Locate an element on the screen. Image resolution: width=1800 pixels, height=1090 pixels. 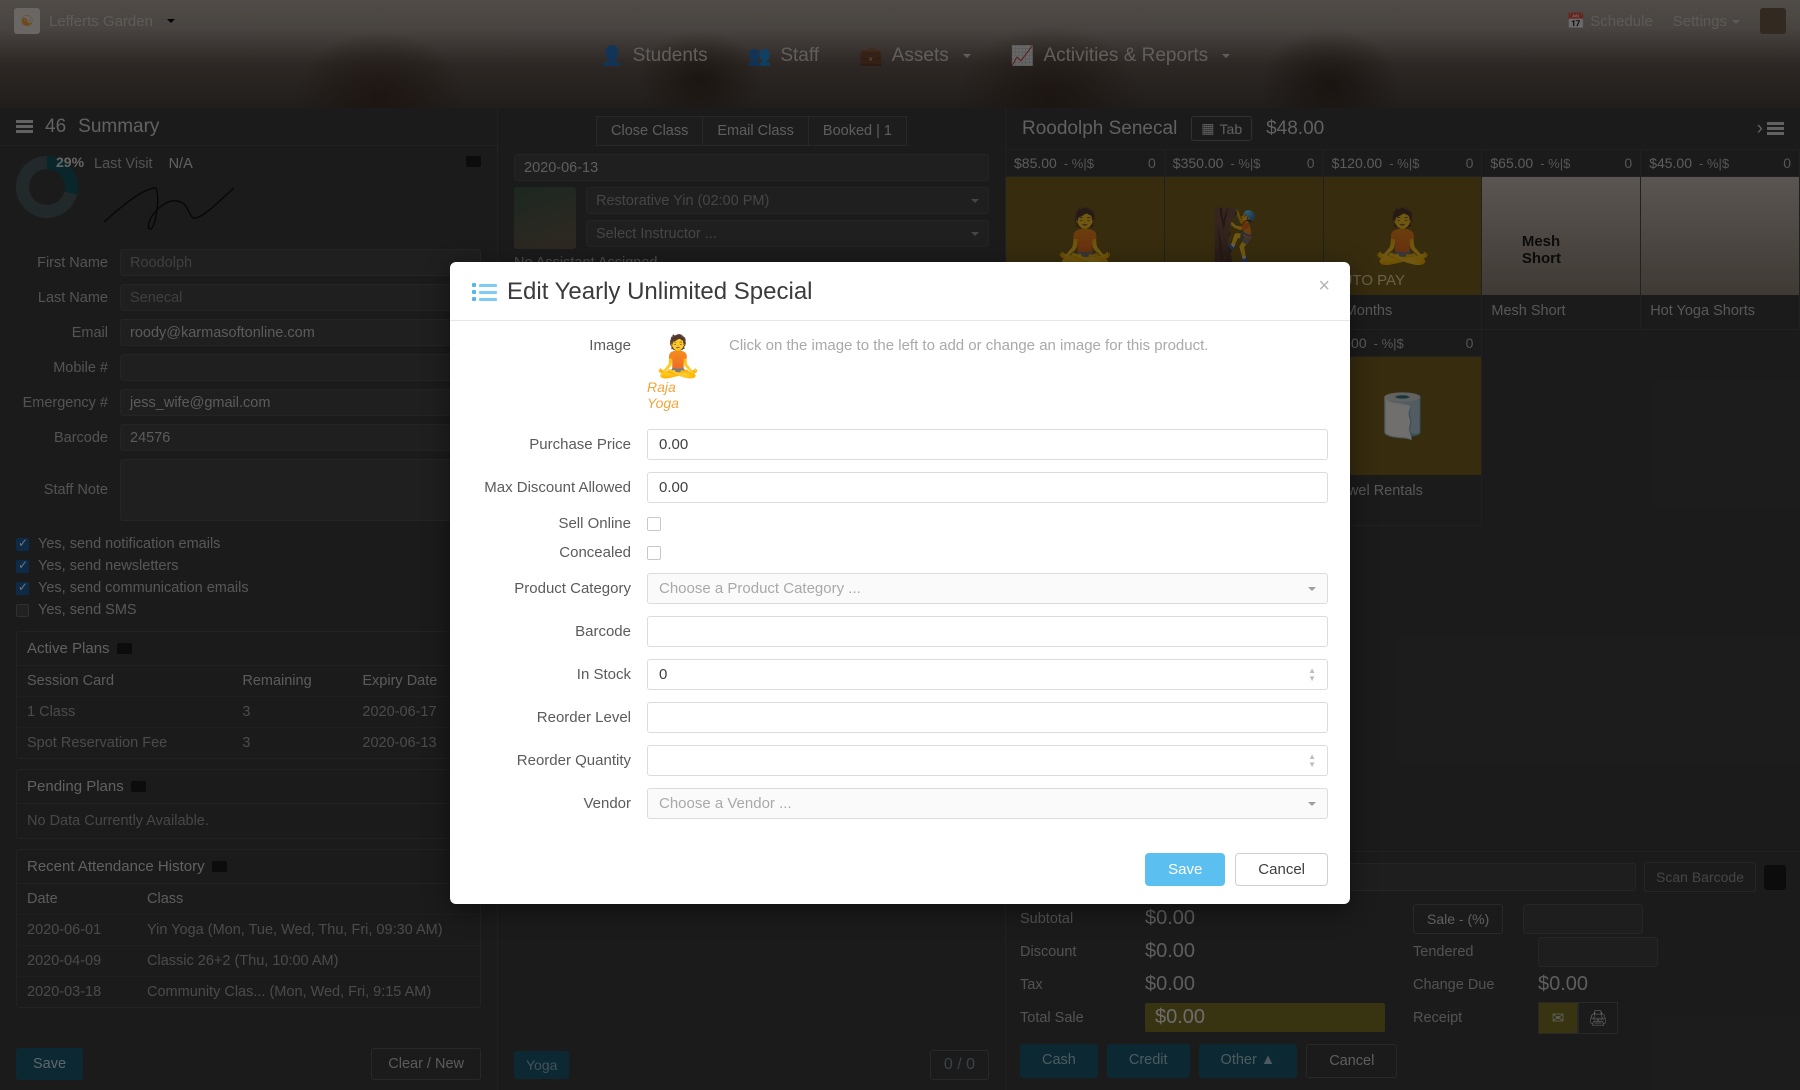
table-row: 1 Class 3 2020-06-17 is located at coordinates (248, 712).